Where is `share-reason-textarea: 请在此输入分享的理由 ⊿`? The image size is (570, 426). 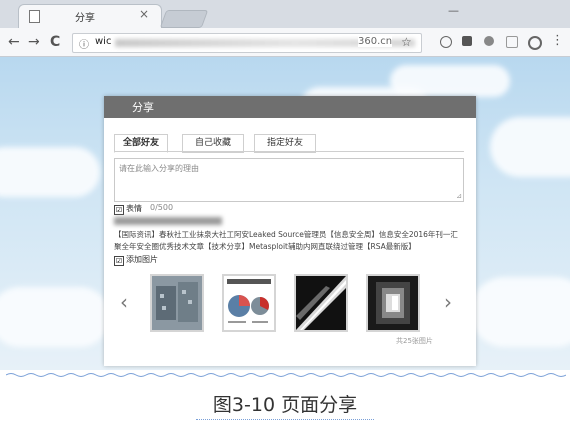 share-reason-textarea: 请在此输入分享的理由 ⊿ is located at coordinates (289, 180).